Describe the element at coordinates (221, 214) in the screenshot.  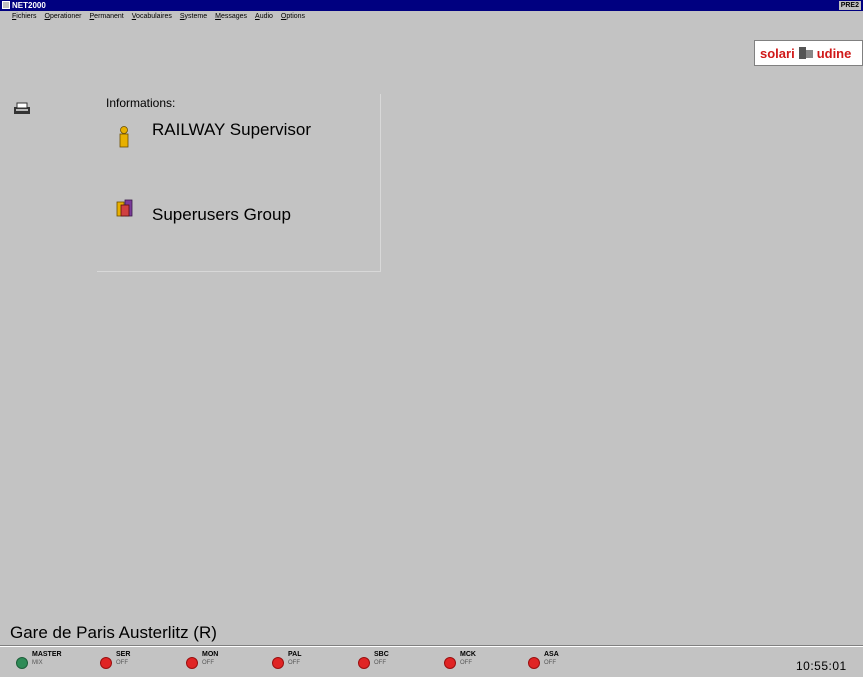
I see `group-name: Superusers Group` at that location.